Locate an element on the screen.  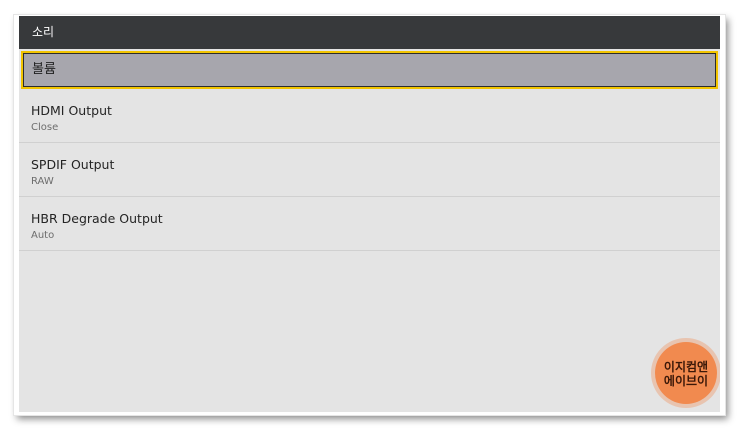
brand-watermark: 이지컴앤 에이브이 is located at coordinates (686, 373).